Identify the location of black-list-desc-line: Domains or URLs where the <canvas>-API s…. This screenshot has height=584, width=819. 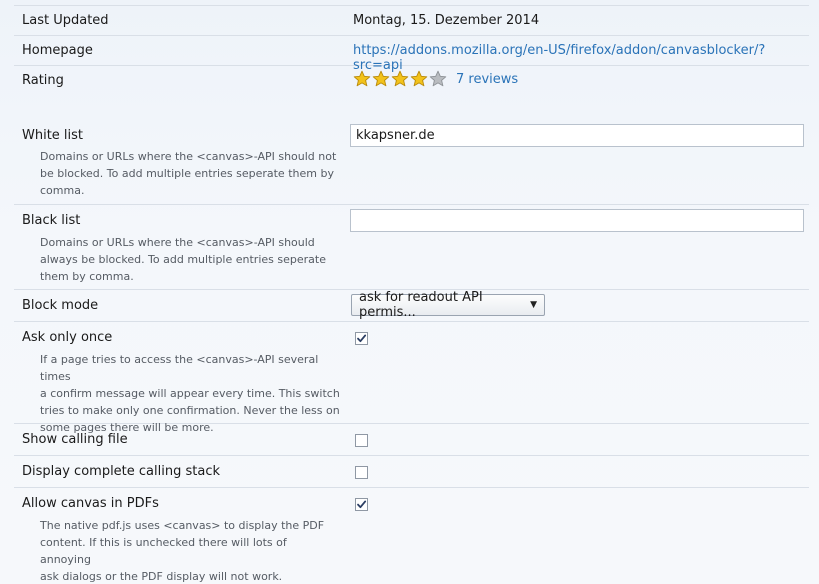
(177, 242).